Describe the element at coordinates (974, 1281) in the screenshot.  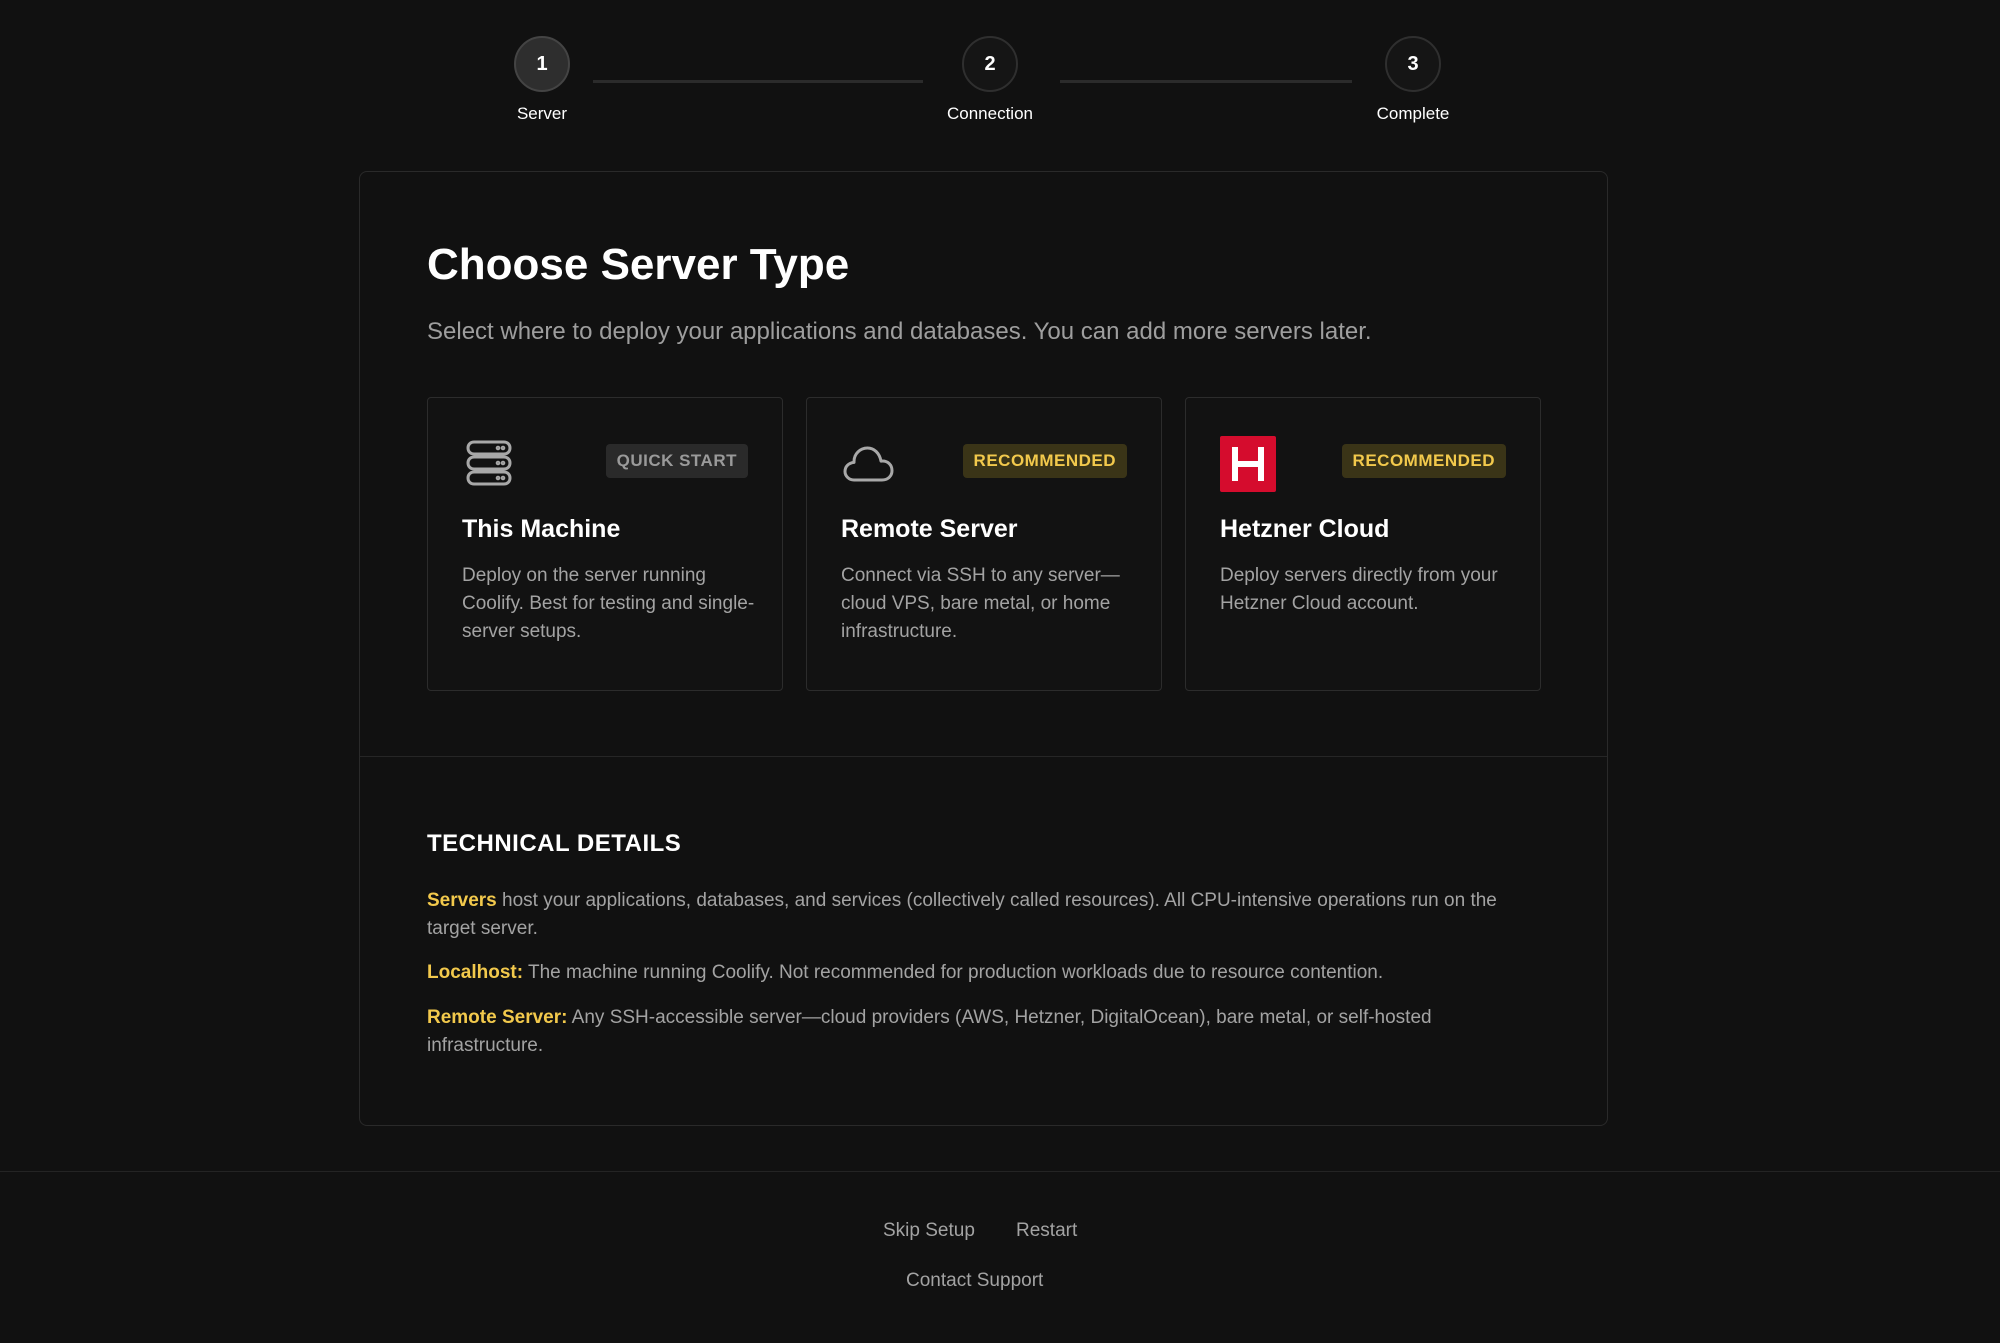
I see `contact-support-link: Contact Support` at that location.